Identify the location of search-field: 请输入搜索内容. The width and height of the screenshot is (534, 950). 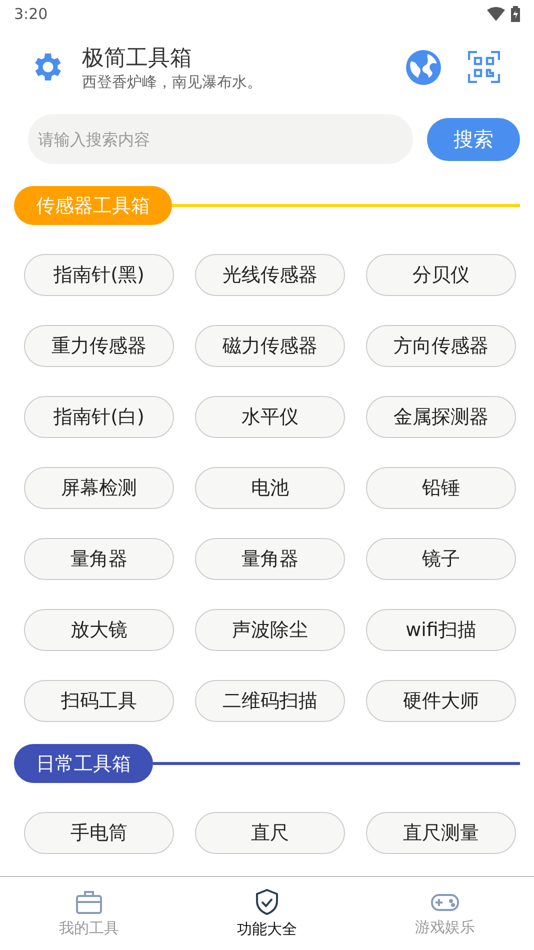
(220, 139).